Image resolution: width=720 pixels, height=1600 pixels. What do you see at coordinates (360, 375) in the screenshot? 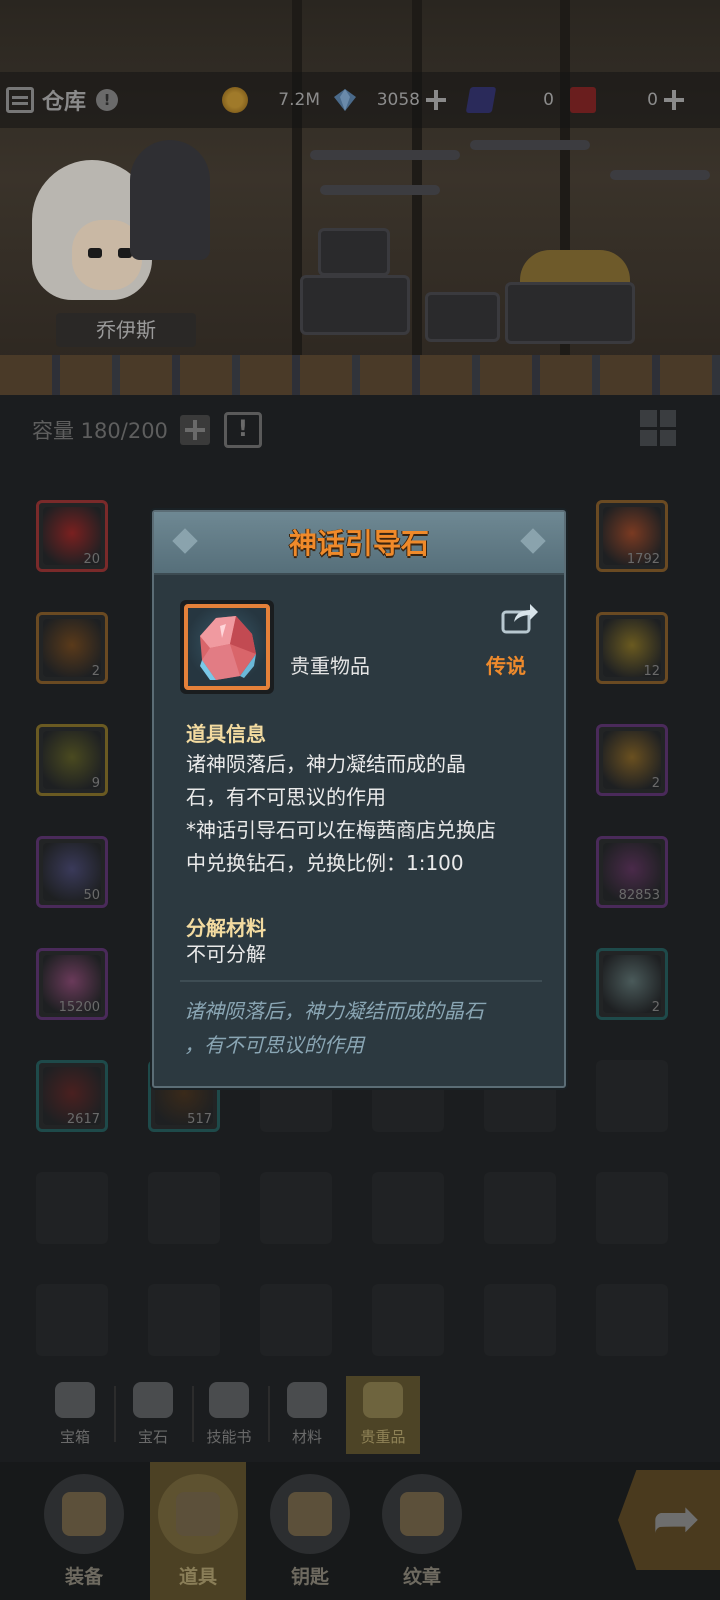
I see `shelf-strip` at bounding box center [360, 375].